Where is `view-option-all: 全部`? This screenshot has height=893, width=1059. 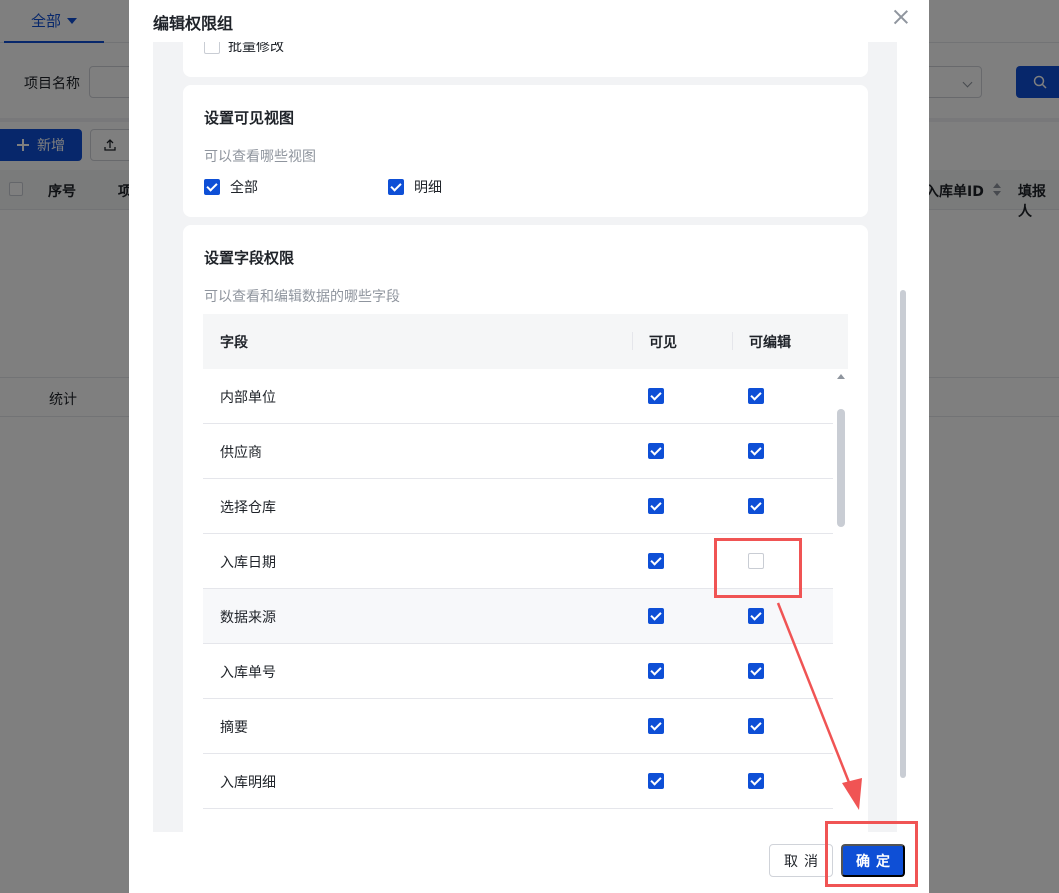
view-option-all: 全部 is located at coordinates (231, 187).